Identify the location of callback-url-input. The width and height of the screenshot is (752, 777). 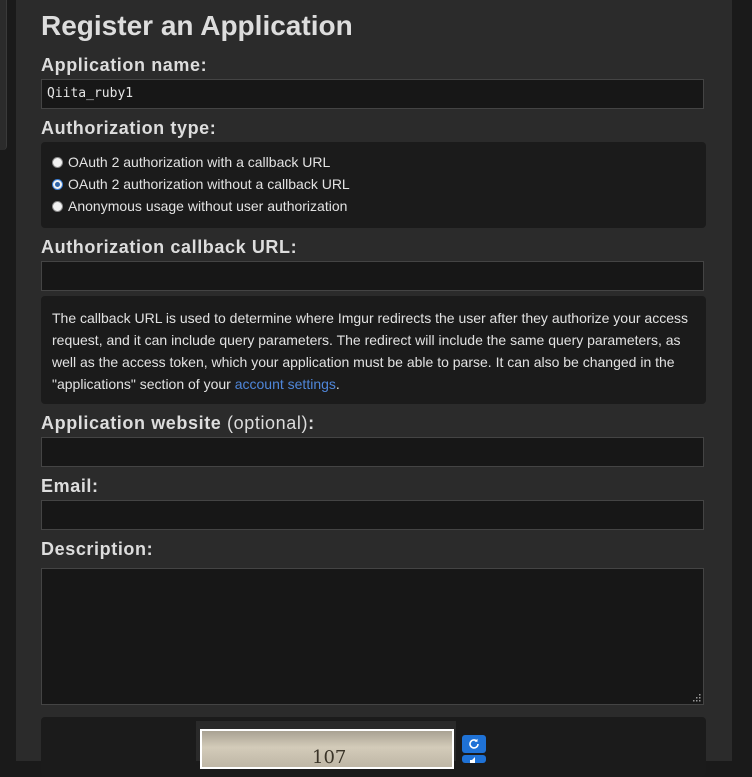
(372, 276).